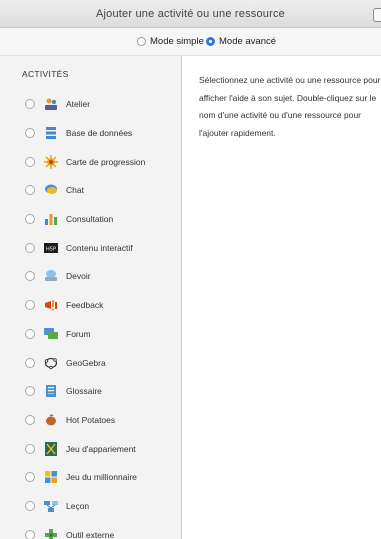 Image resolution: width=381 pixels, height=539 pixels. What do you see at coordinates (78, 104) in the screenshot?
I see `activity-label: Atelier` at bounding box center [78, 104].